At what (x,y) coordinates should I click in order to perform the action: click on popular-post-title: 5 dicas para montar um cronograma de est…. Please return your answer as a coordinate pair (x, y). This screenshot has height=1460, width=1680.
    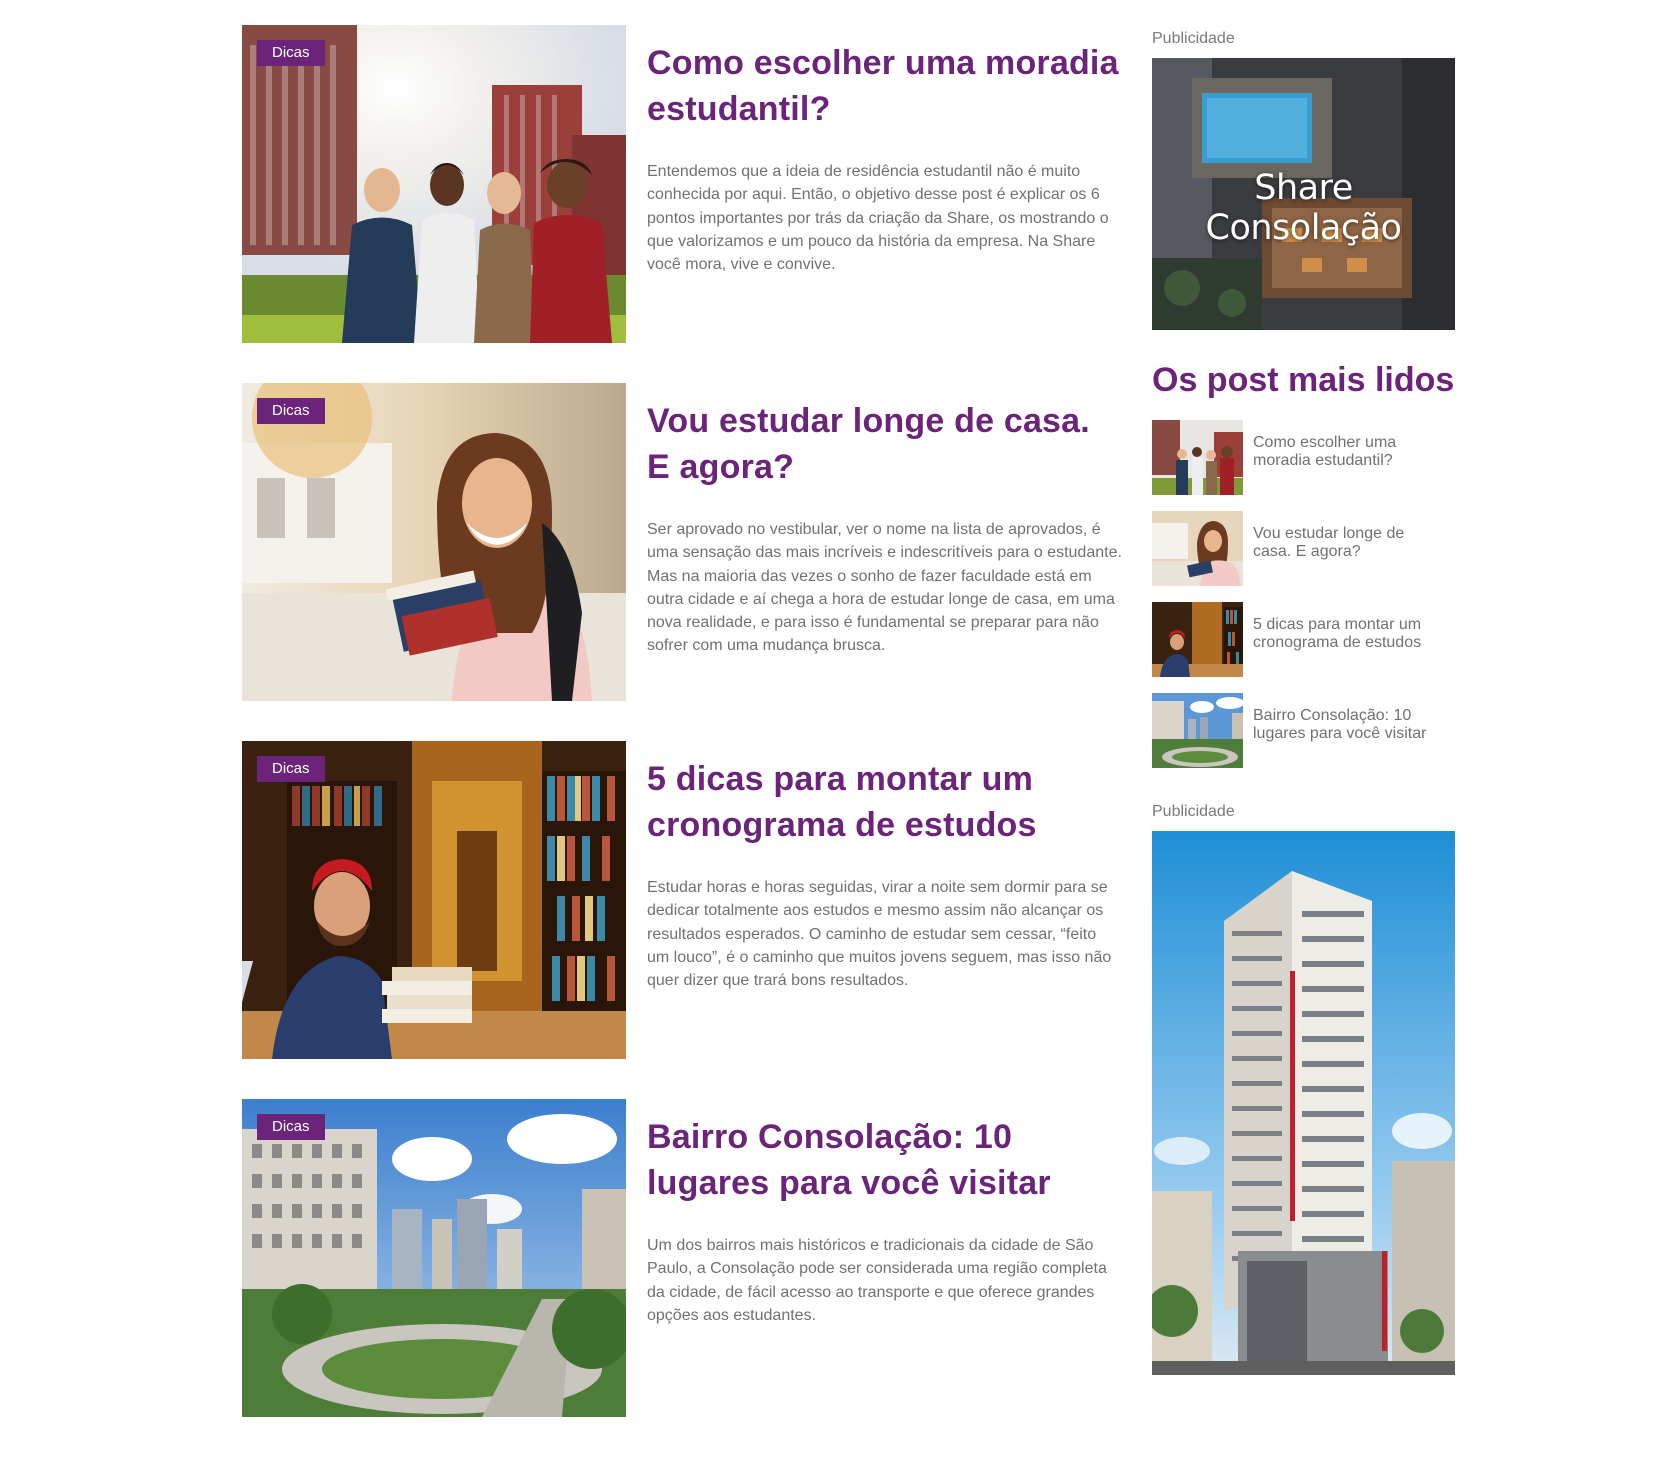
    Looking at the image, I should click on (1348, 633).